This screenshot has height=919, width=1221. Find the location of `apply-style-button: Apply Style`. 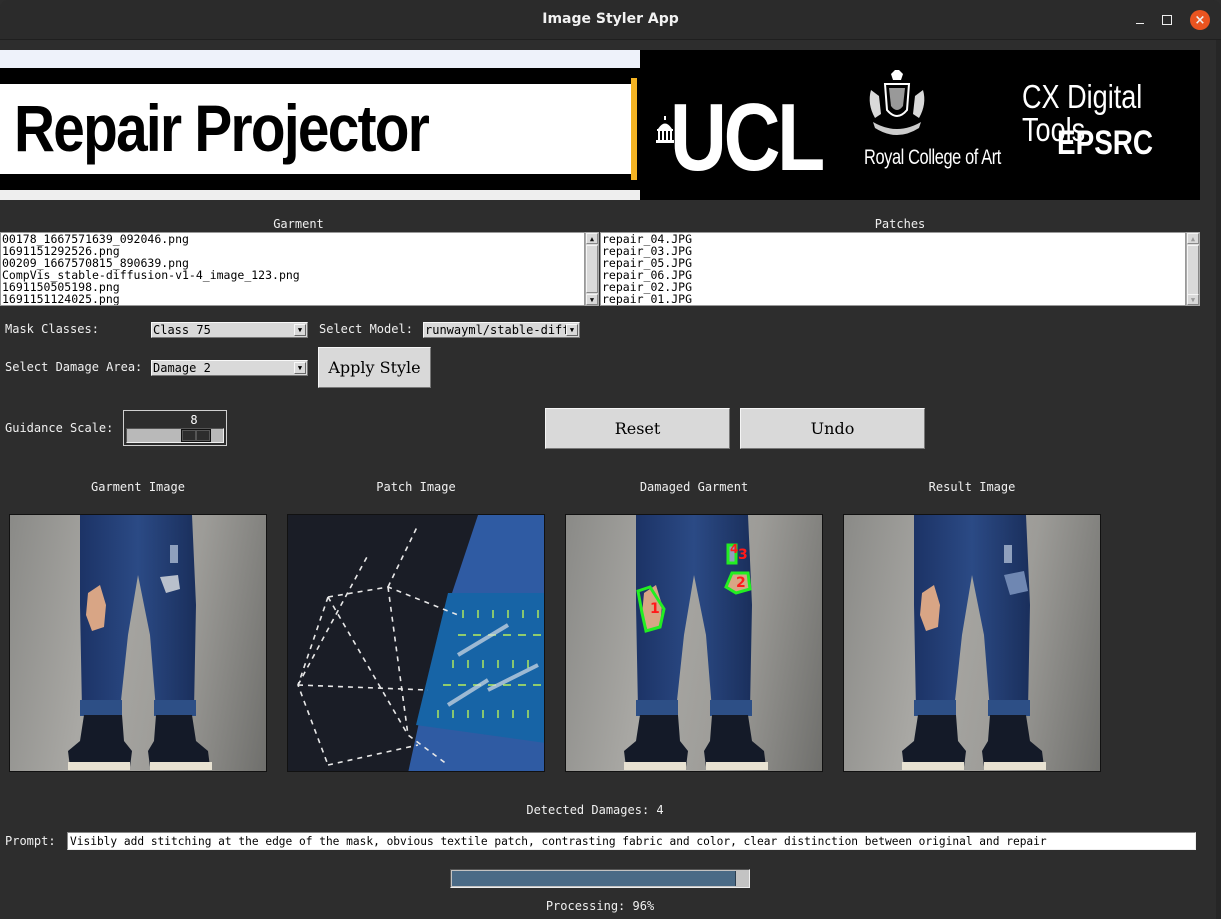

apply-style-button: Apply Style is located at coordinates (374, 367).